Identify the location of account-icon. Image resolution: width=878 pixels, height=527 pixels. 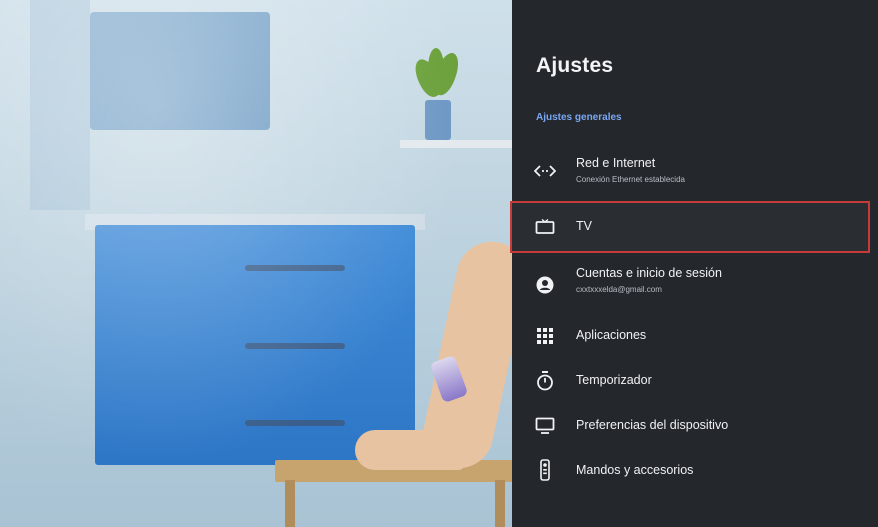
(545, 285).